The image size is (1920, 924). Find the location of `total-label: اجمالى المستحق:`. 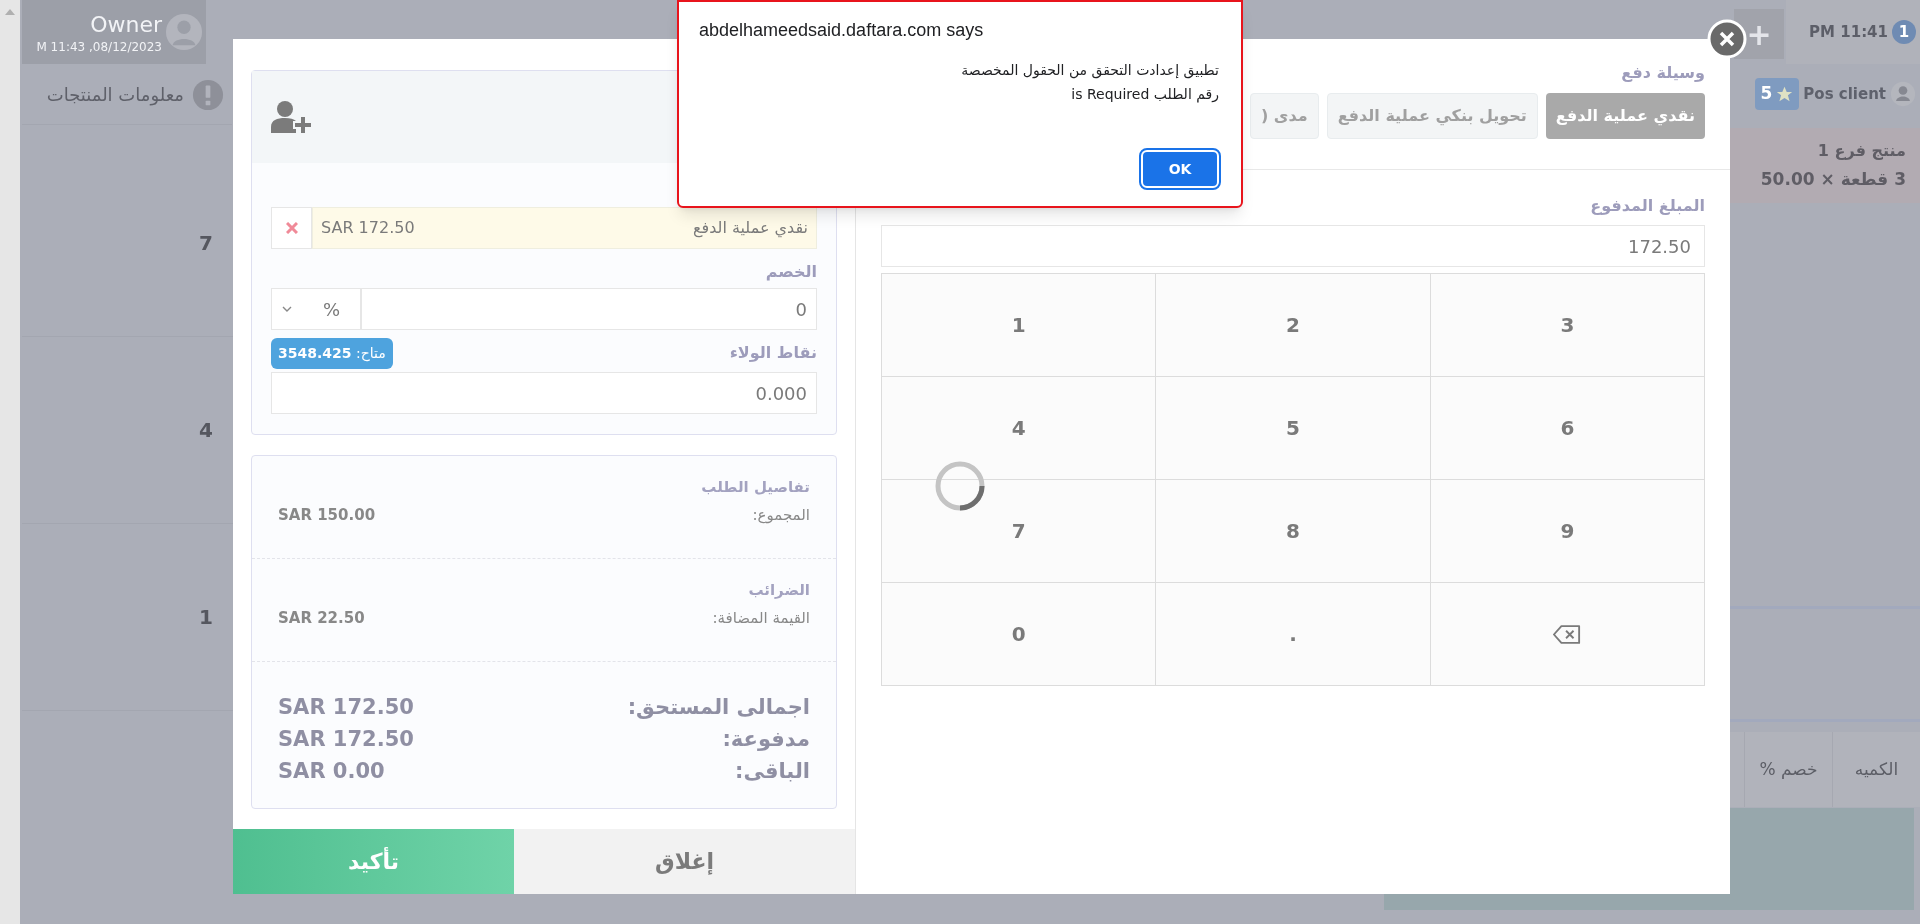

total-label: اجمالى المستحق: is located at coordinates (718, 708).